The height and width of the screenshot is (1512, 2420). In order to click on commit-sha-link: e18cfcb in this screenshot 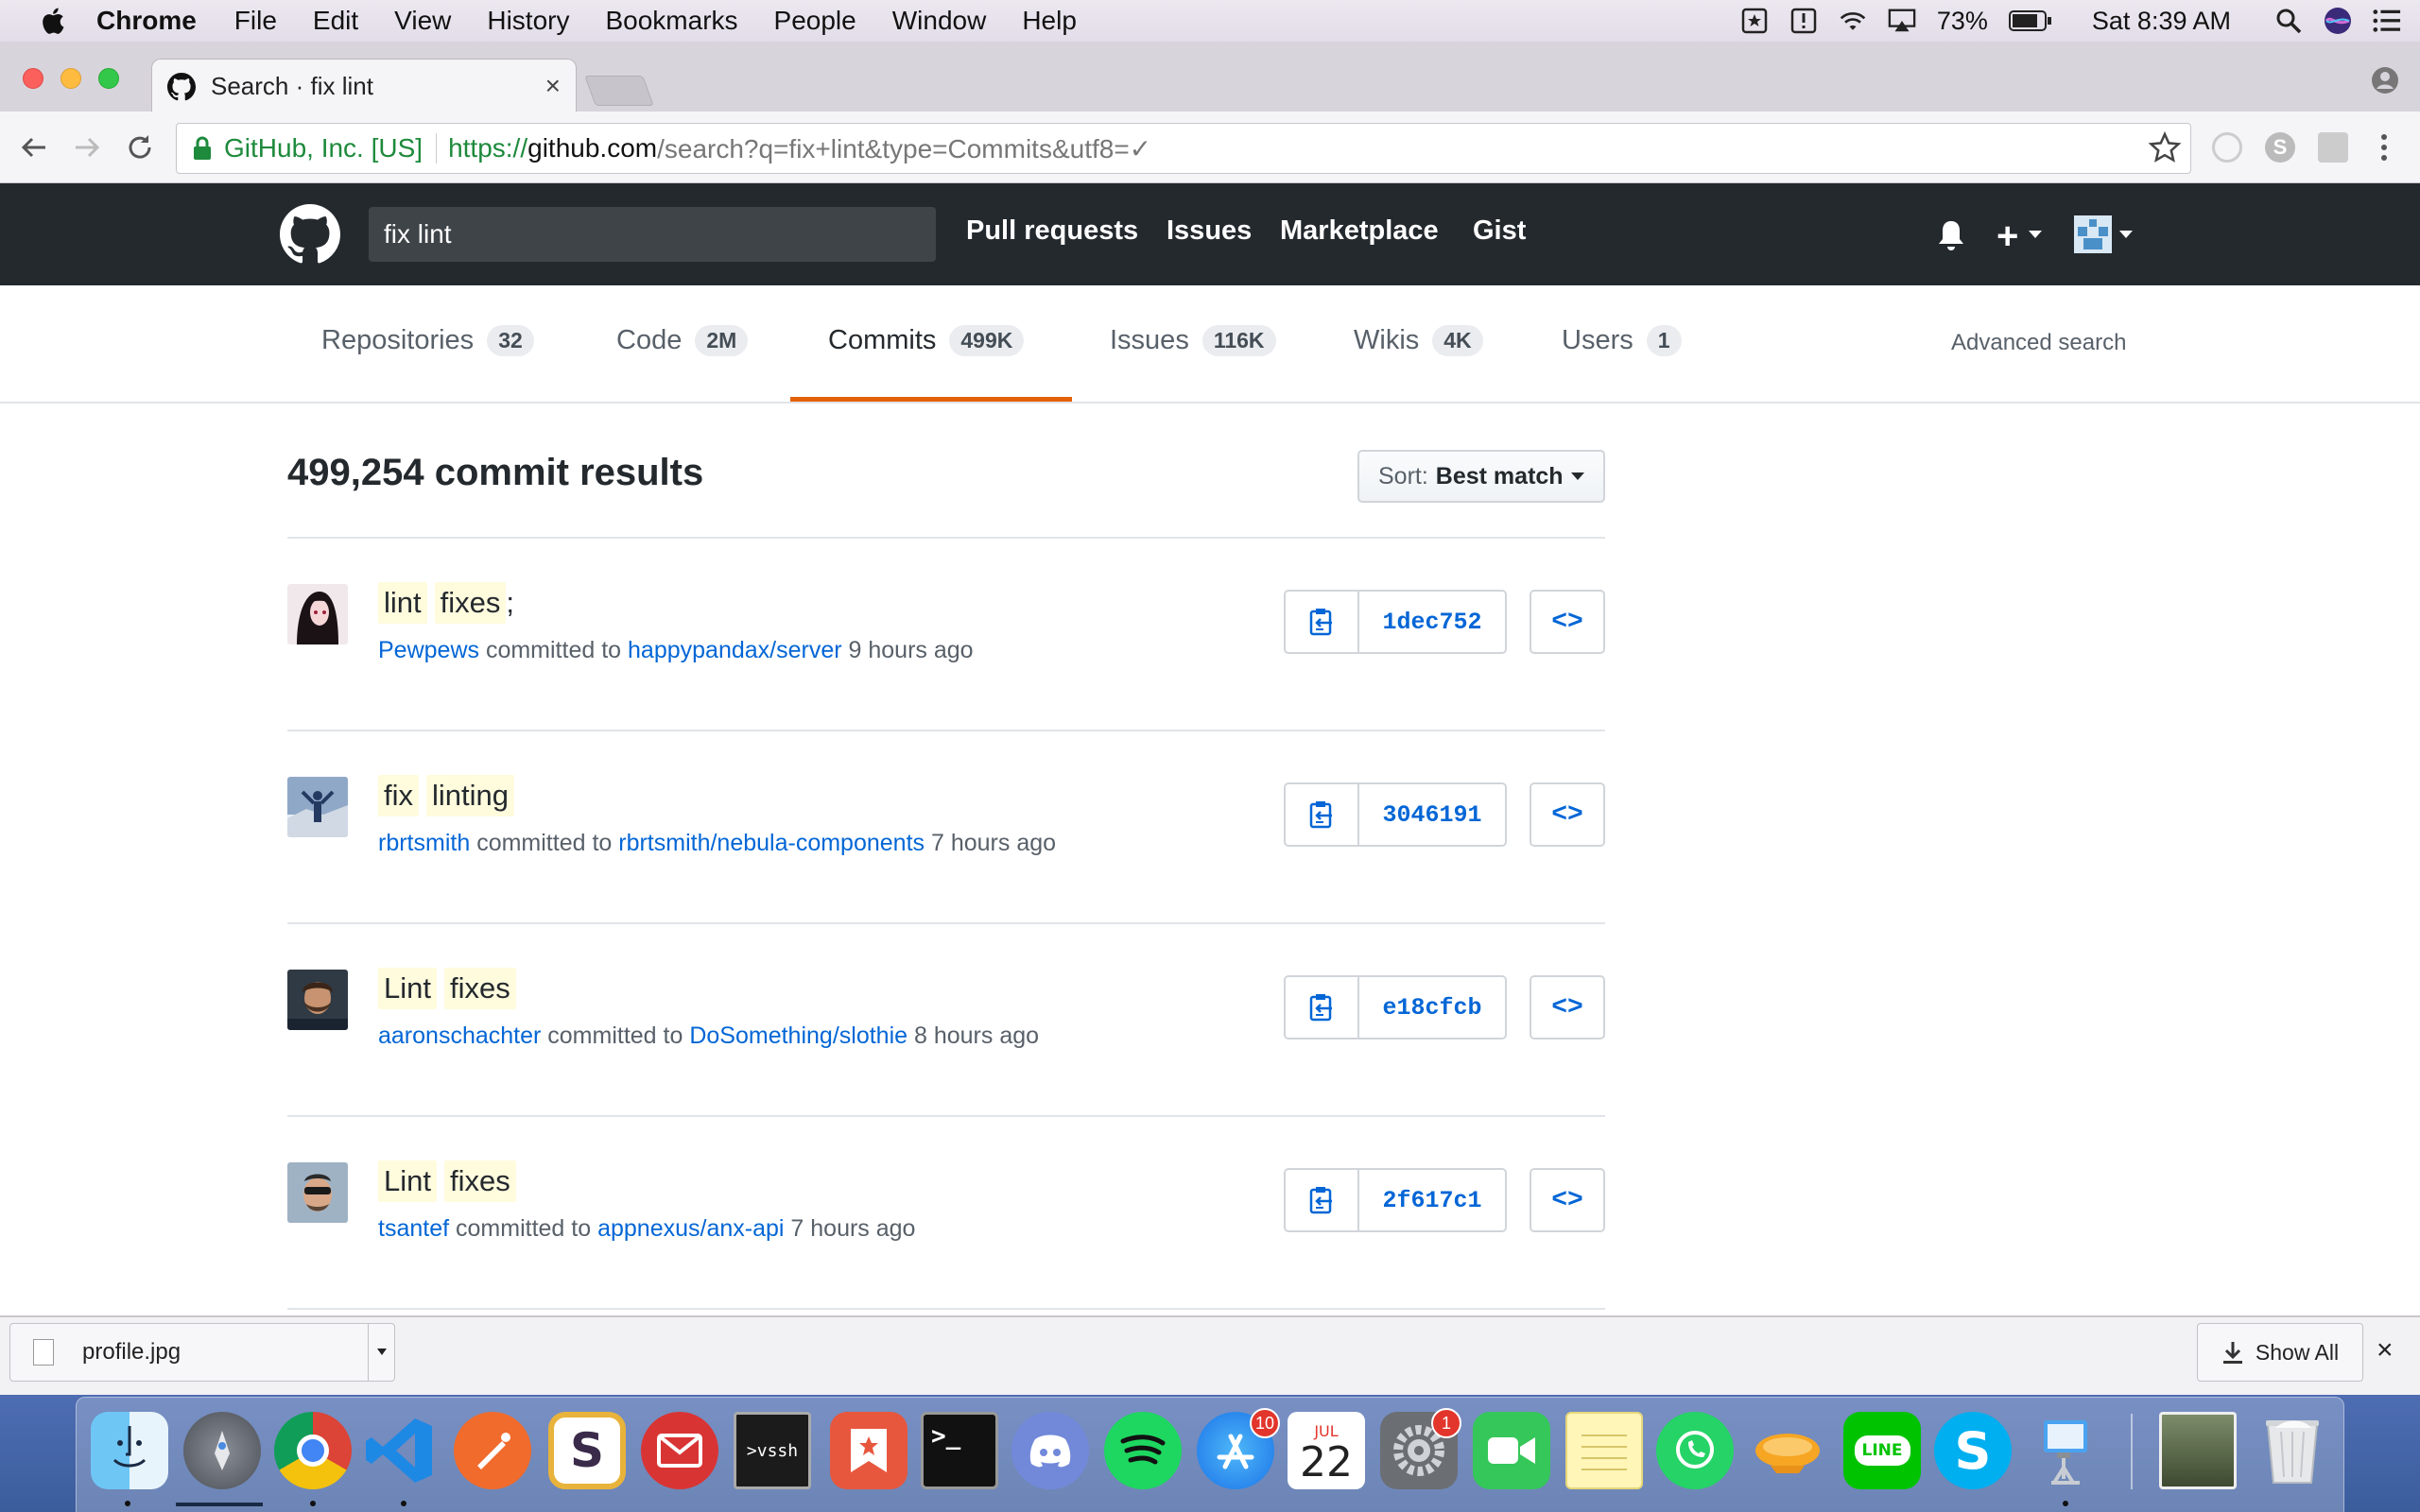, I will do `click(1432, 1007)`.